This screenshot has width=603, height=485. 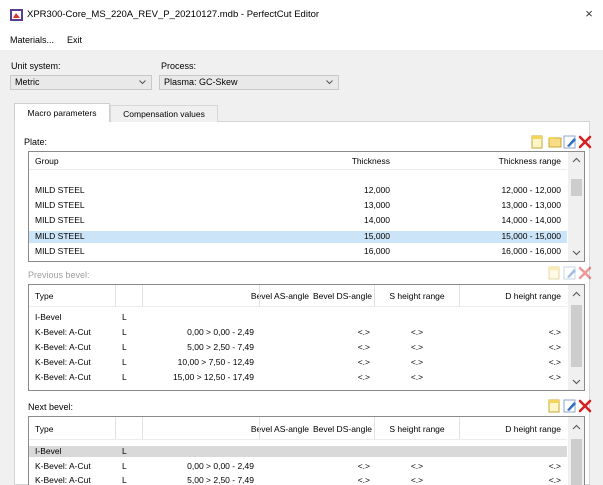 I want to click on selected-row-highlight, so click(x=298, y=451).